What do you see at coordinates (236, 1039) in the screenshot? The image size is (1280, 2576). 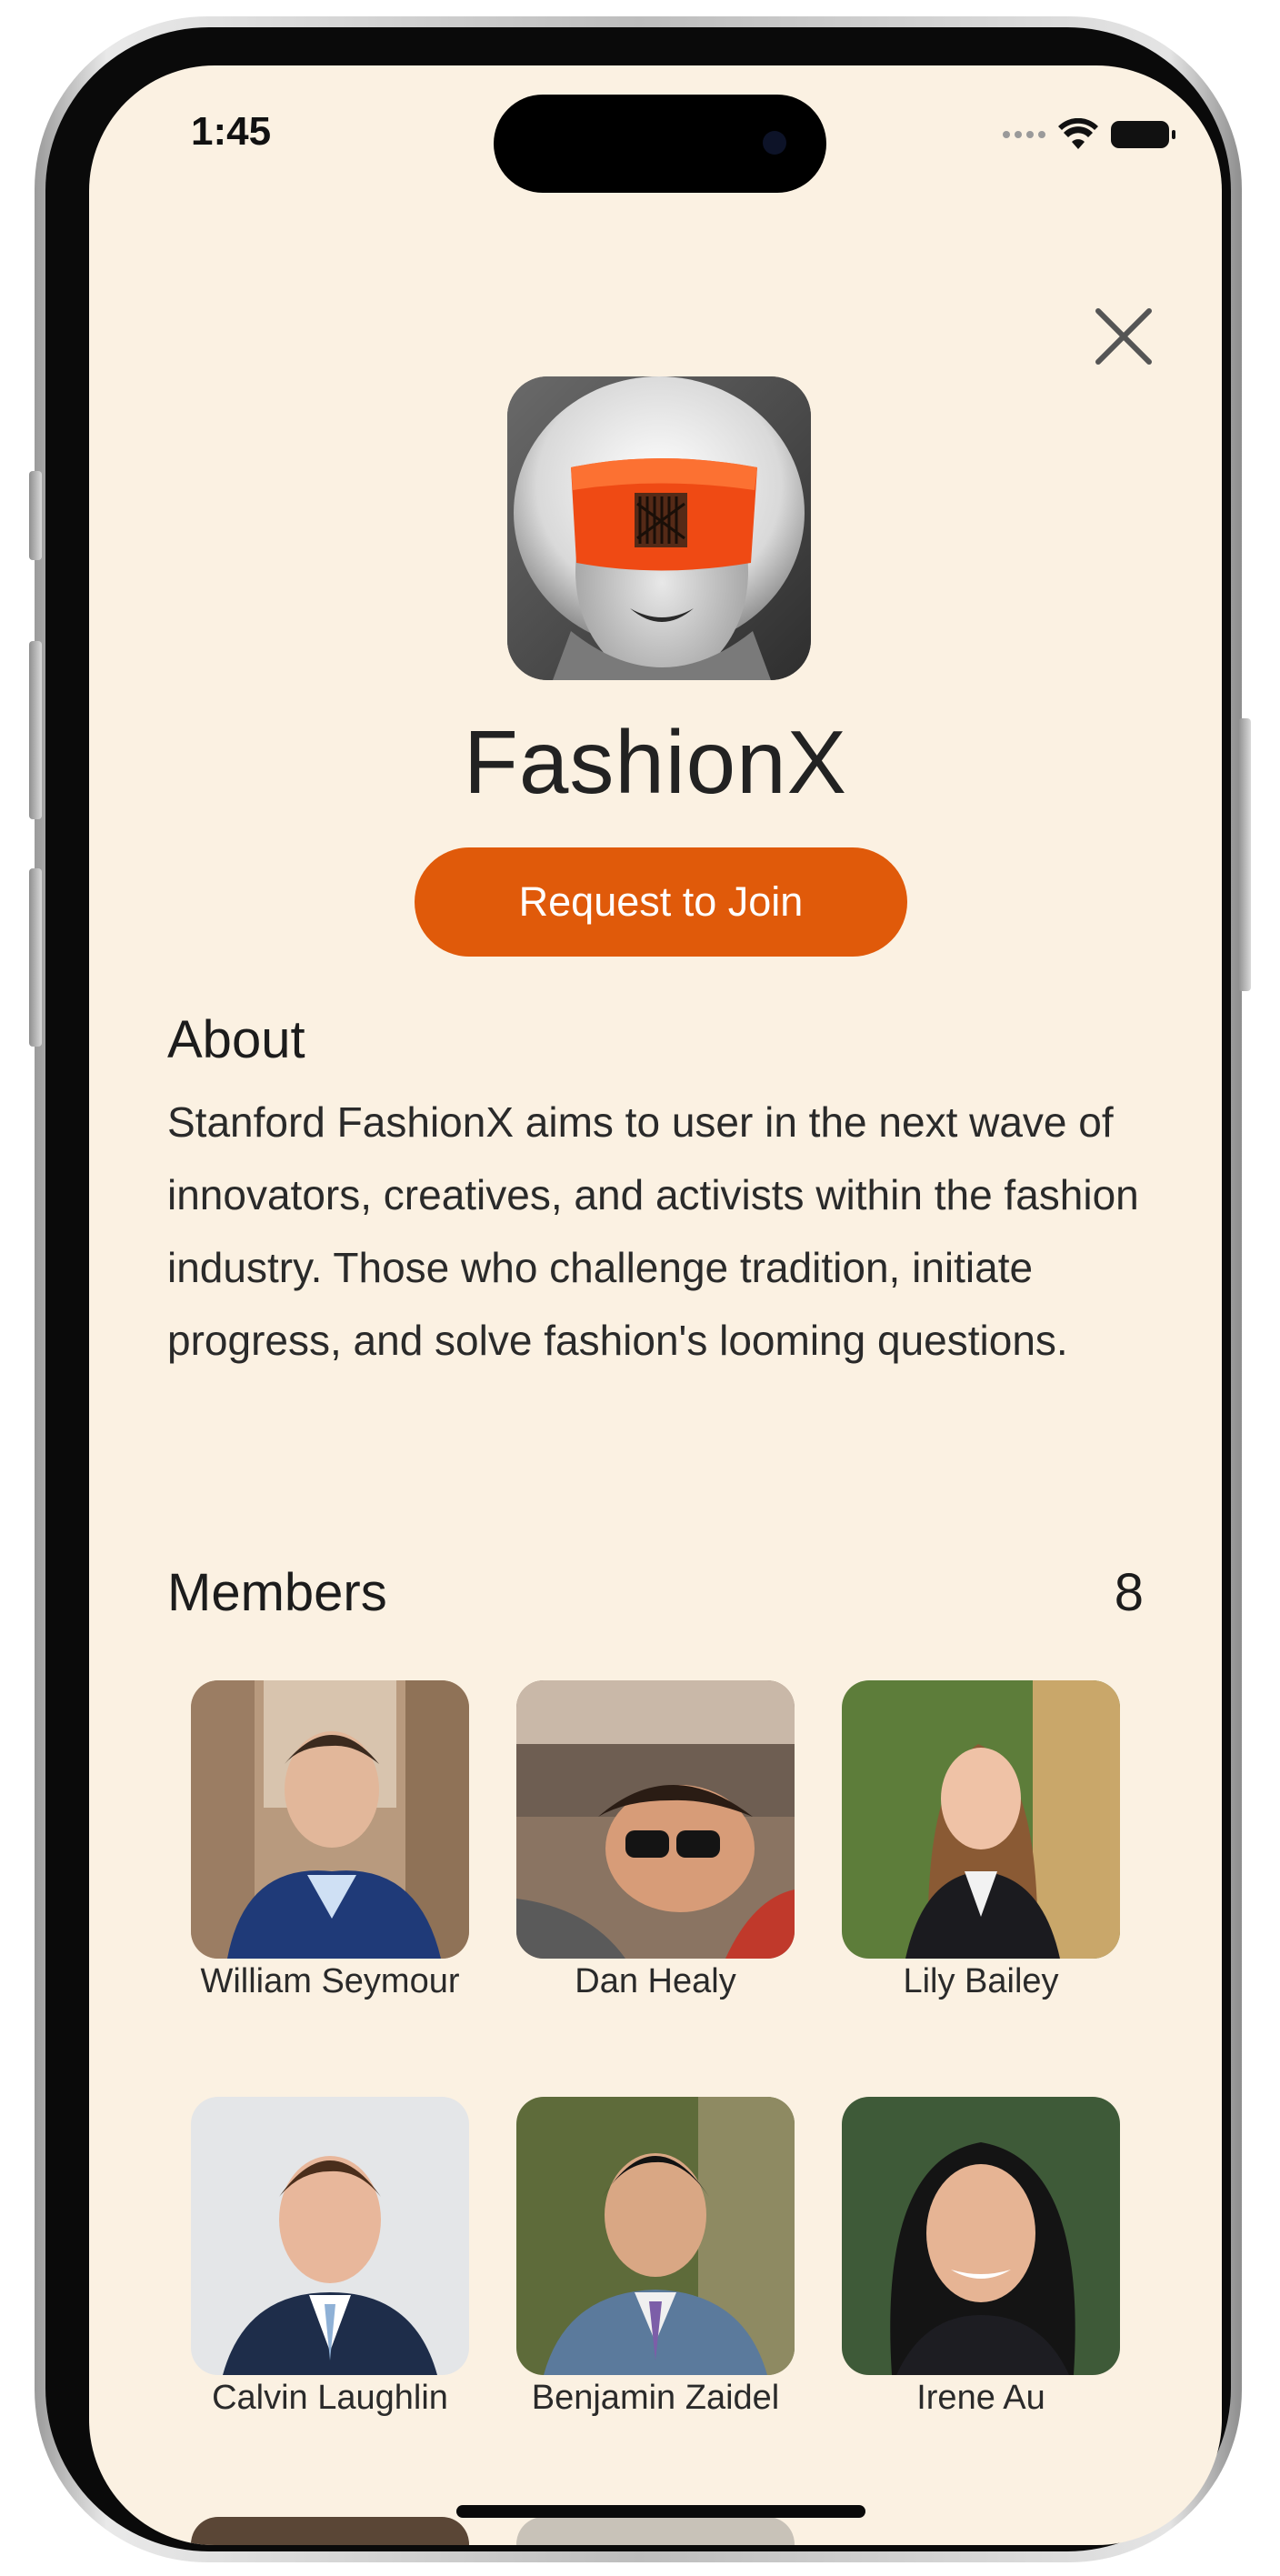 I see `about-title: About` at bounding box center [236, 1039].